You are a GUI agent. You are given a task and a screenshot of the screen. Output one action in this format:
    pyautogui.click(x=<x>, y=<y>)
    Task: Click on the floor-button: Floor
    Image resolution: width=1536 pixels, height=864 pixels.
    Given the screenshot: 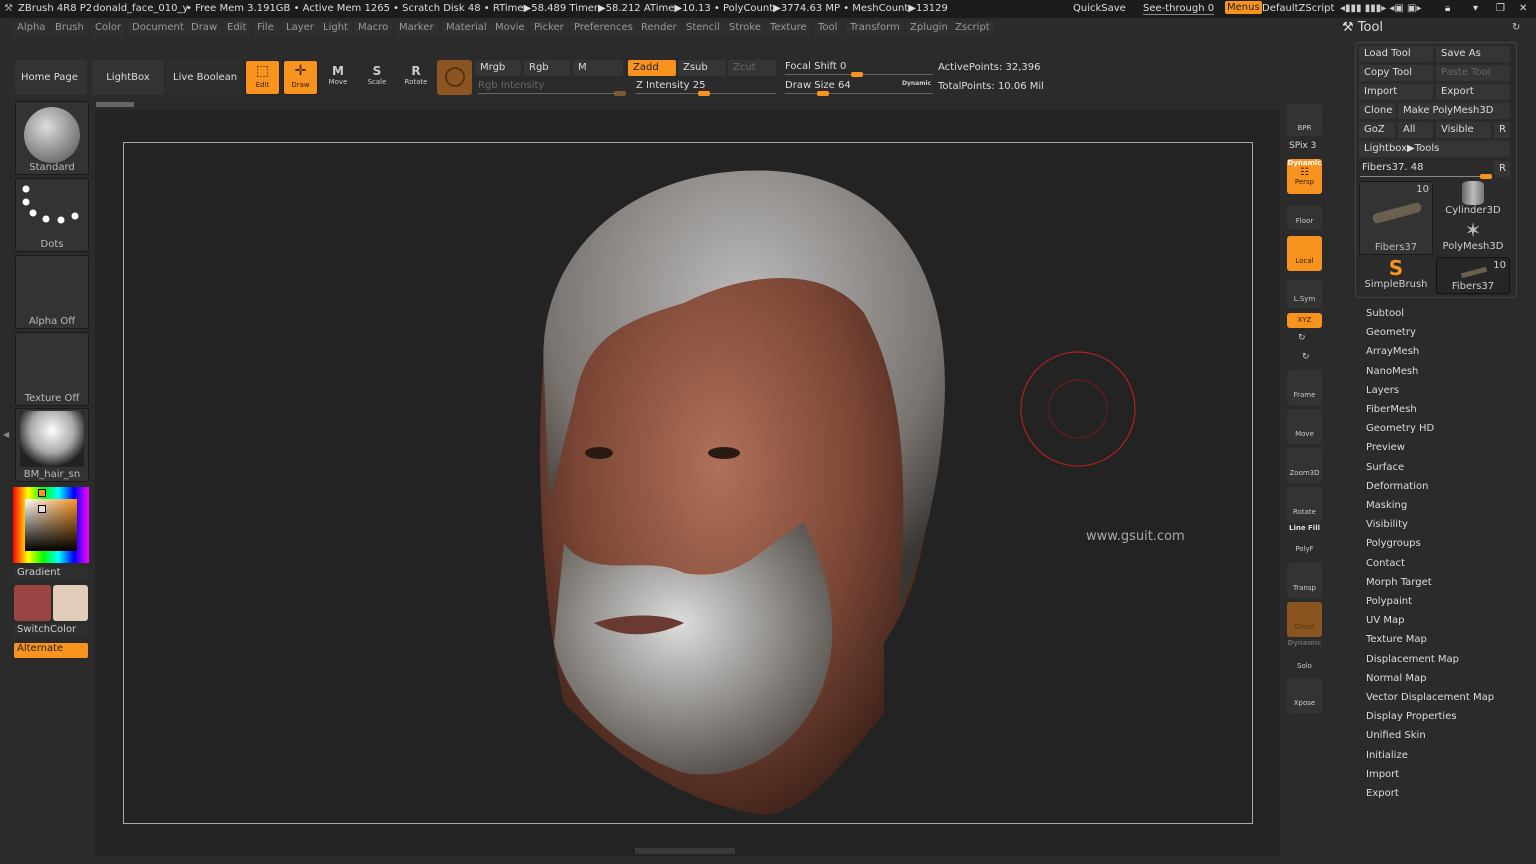 What is the action you would take?
    pyautogui.click(x=1304, y=217)
    